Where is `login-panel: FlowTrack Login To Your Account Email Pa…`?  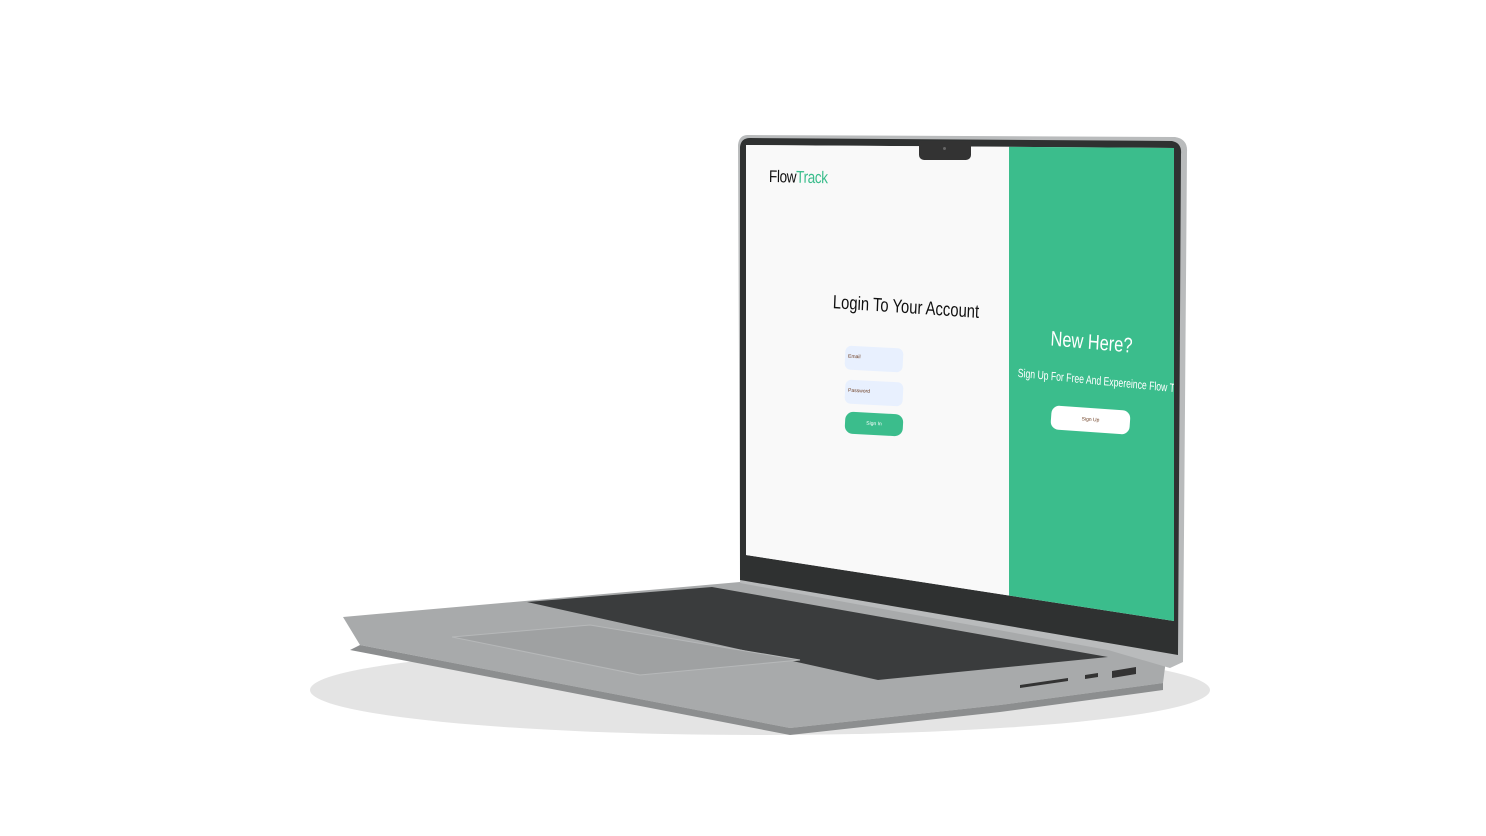 login-panel: FlowTrack Login To Your Account Email Pa… is located at coordinates (877, 383).